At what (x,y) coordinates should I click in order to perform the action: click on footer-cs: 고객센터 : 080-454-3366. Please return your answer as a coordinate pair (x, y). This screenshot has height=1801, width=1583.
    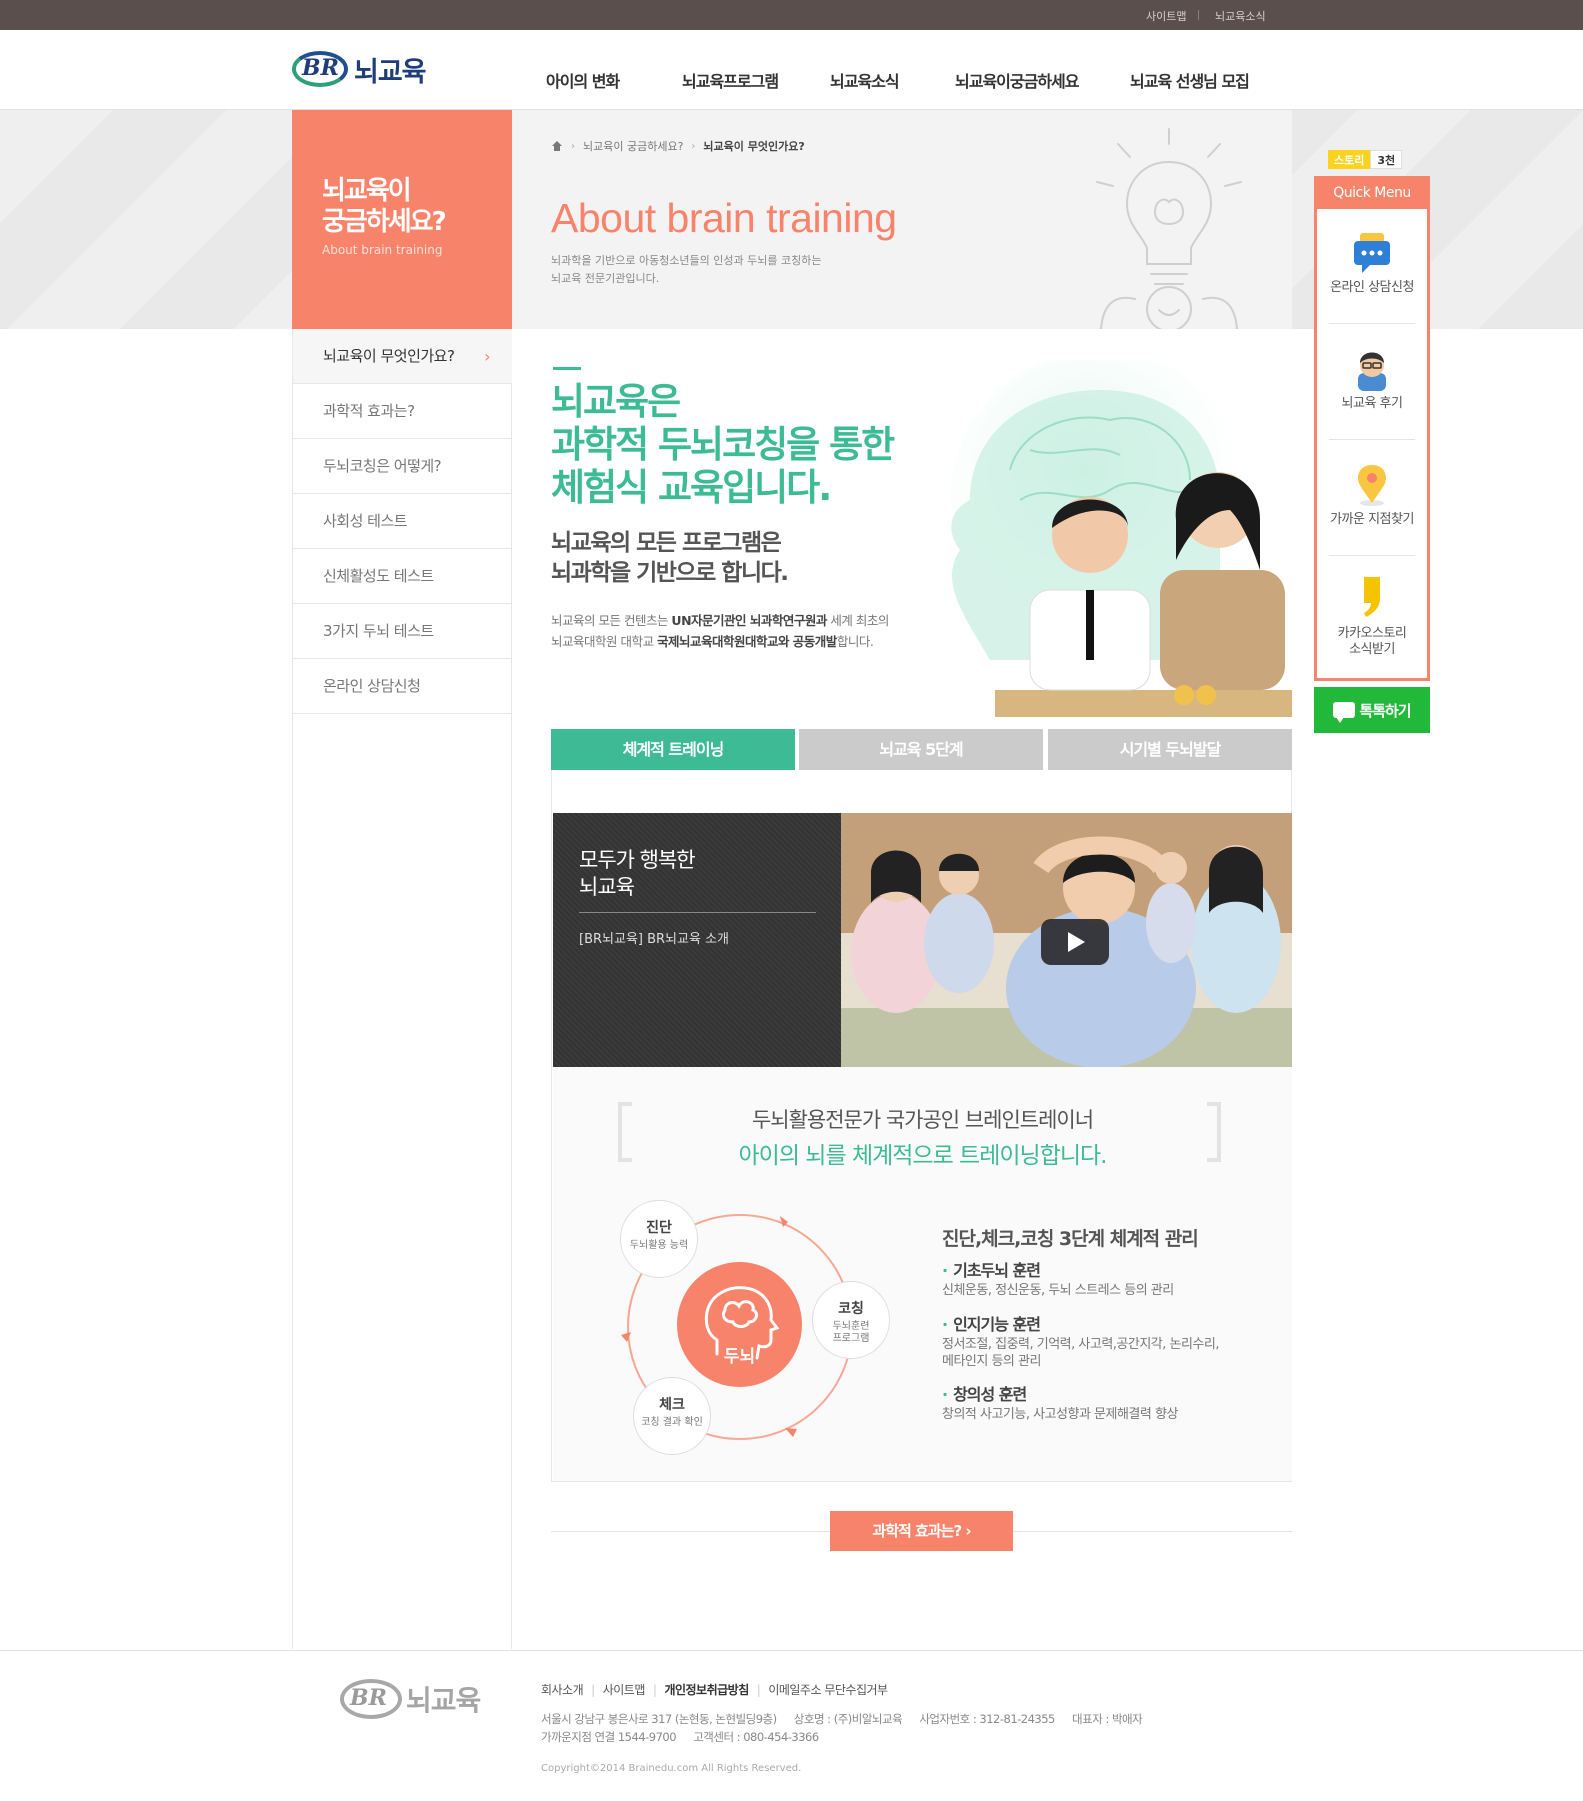
    Looking at the image, I should click on (756, 1737).